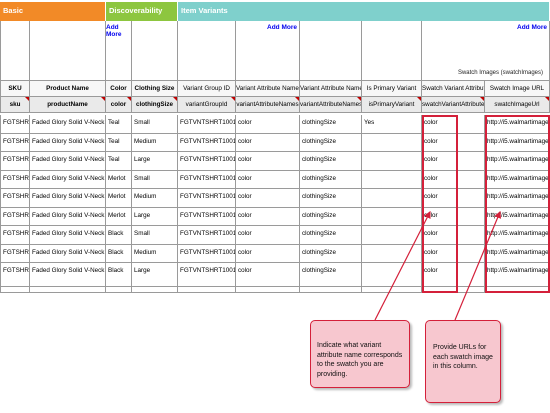  Describe the element at coordinates (402, 265) in the screenshot. I see `arrow-to-swatch-attribute` at that location.